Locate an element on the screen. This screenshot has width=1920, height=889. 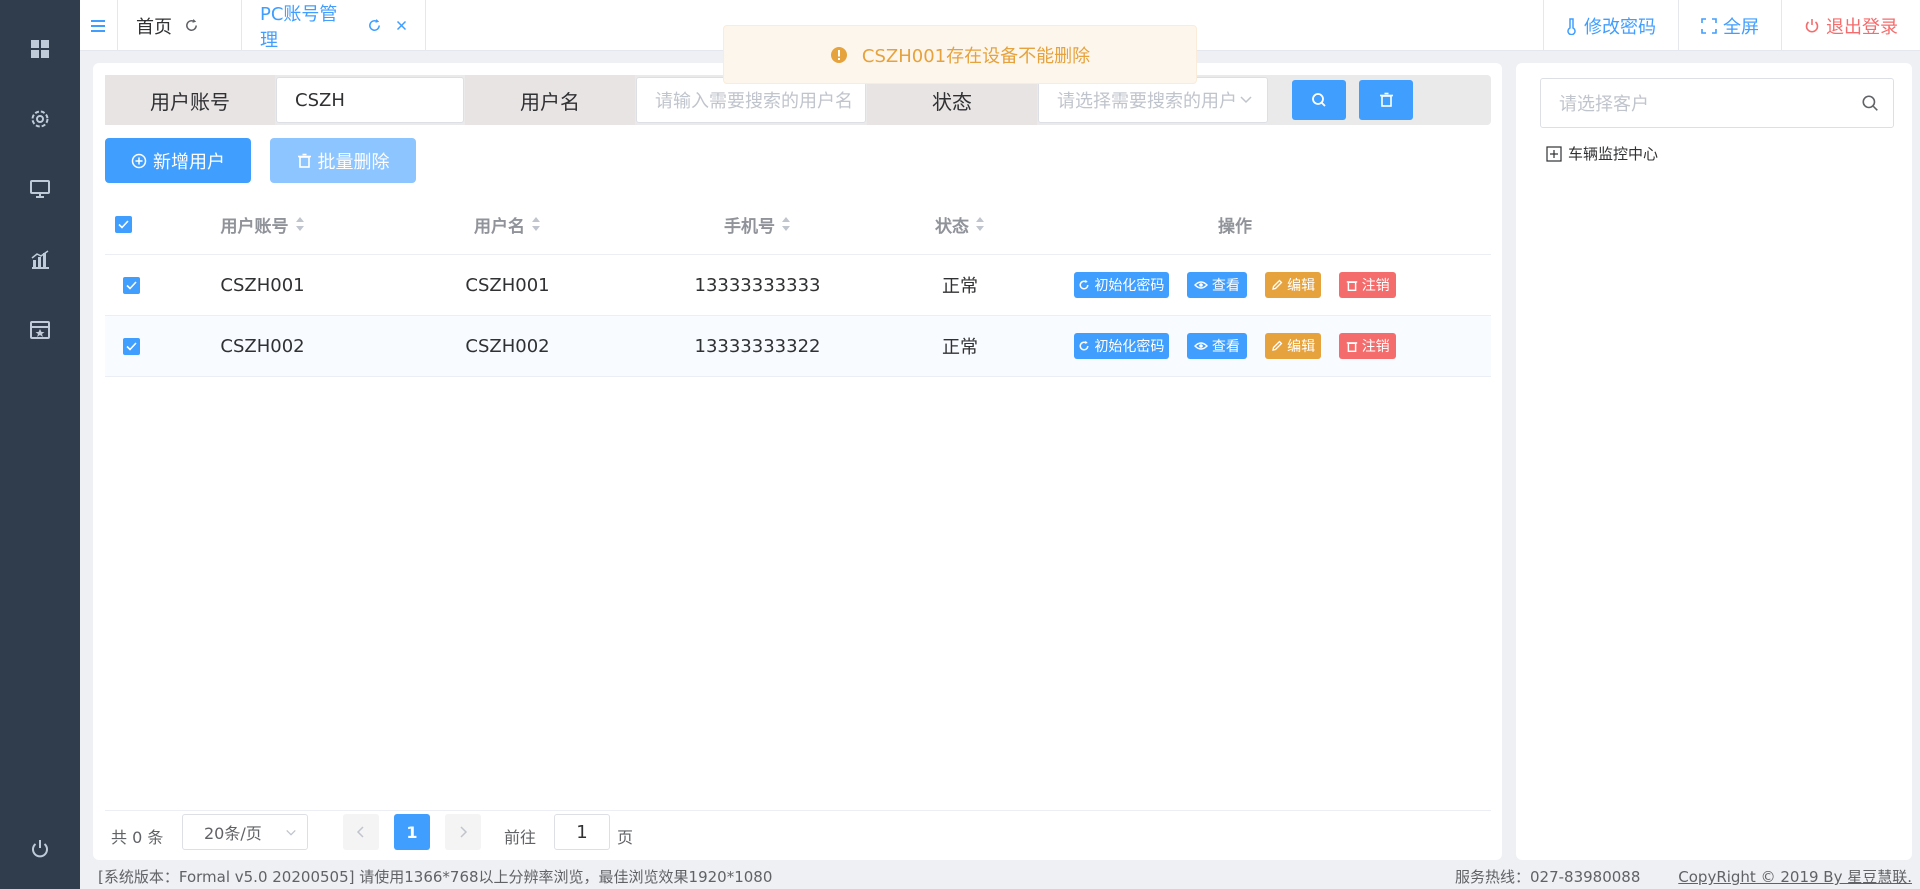
batch-delete-button: 批量删除 is located at coordinates (343, 160).